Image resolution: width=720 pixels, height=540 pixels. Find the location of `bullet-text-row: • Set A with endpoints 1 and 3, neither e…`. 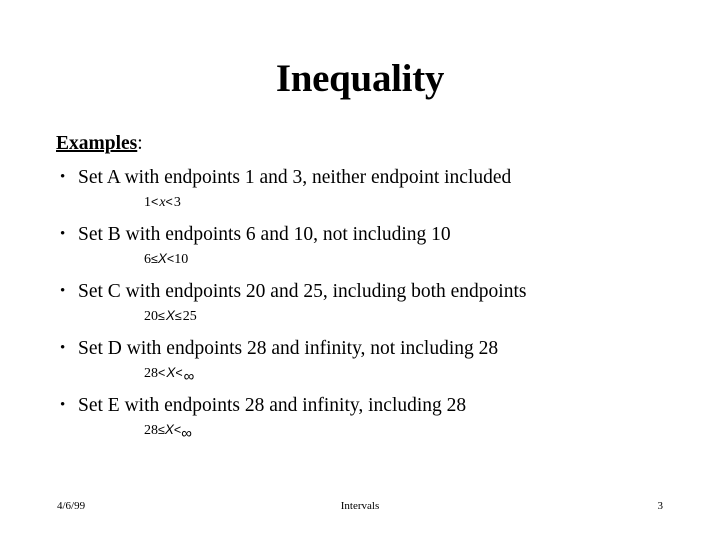

bullet-text-row: • Set A with endpoints 1 and 3, neither e… is located at coordinates (366, 177).